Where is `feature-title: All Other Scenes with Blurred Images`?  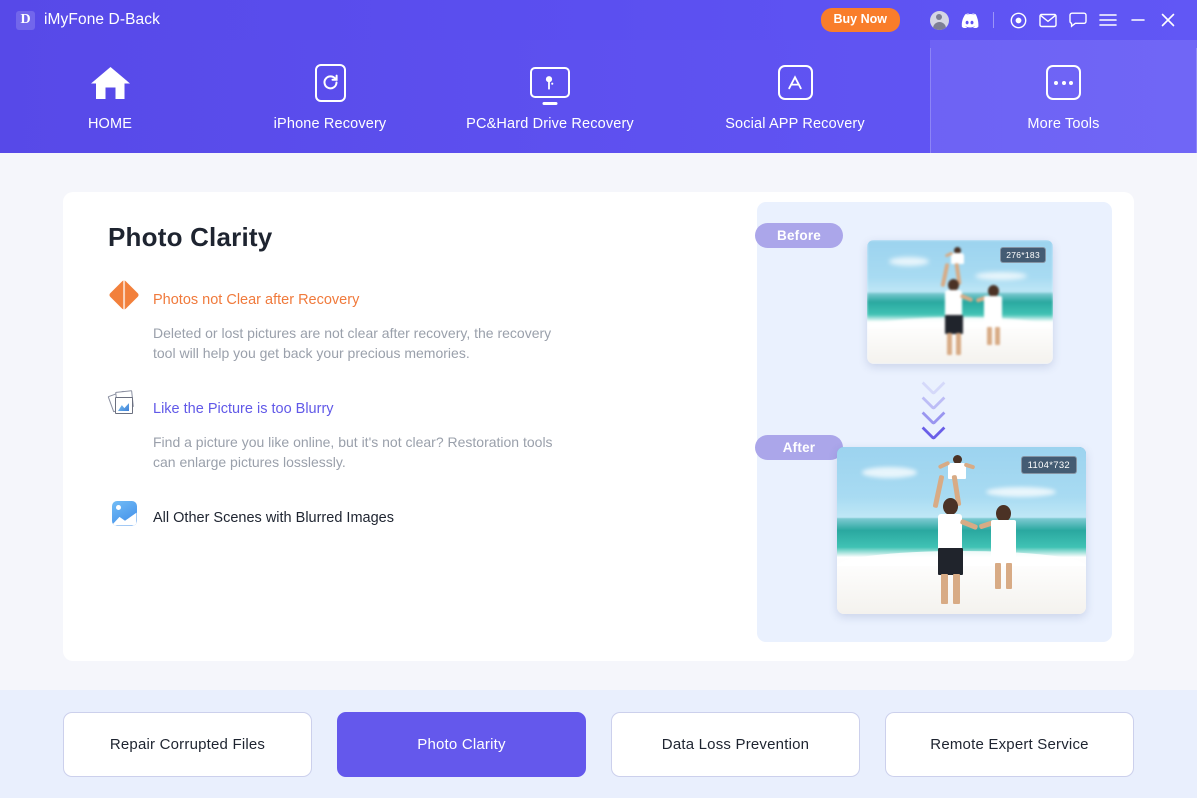
feature-title: All Other Scenes with Blurred Images is located at coordinates (273, 518).